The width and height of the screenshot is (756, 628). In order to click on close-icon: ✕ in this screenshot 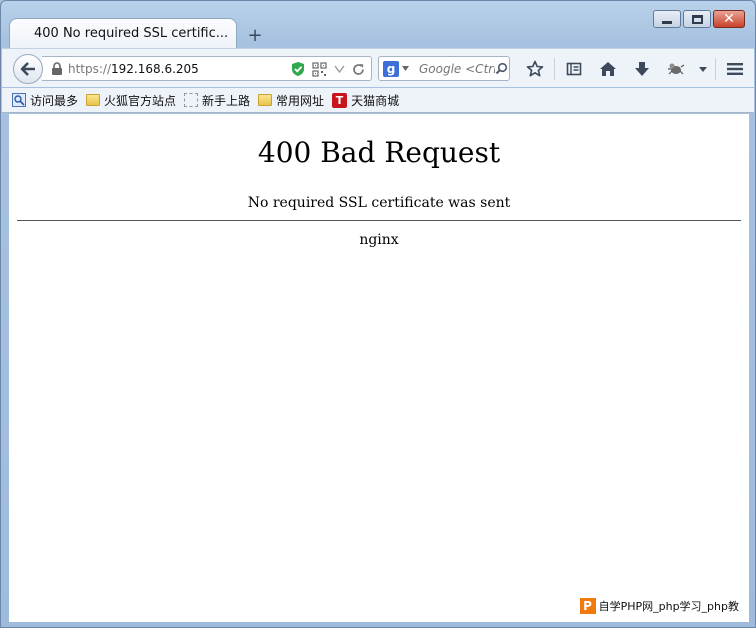, I will do `click(729, 19)`.